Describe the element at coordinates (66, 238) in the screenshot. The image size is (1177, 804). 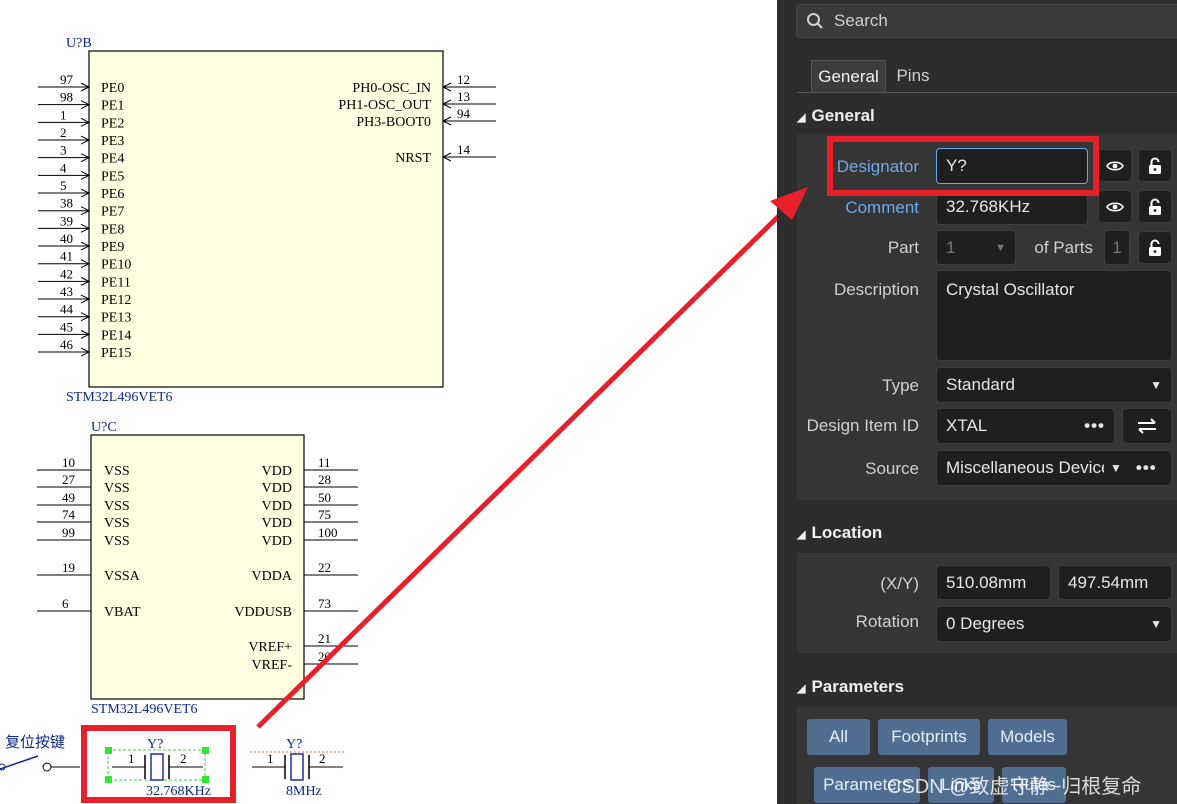
I see `pin-number: 40` at that location.